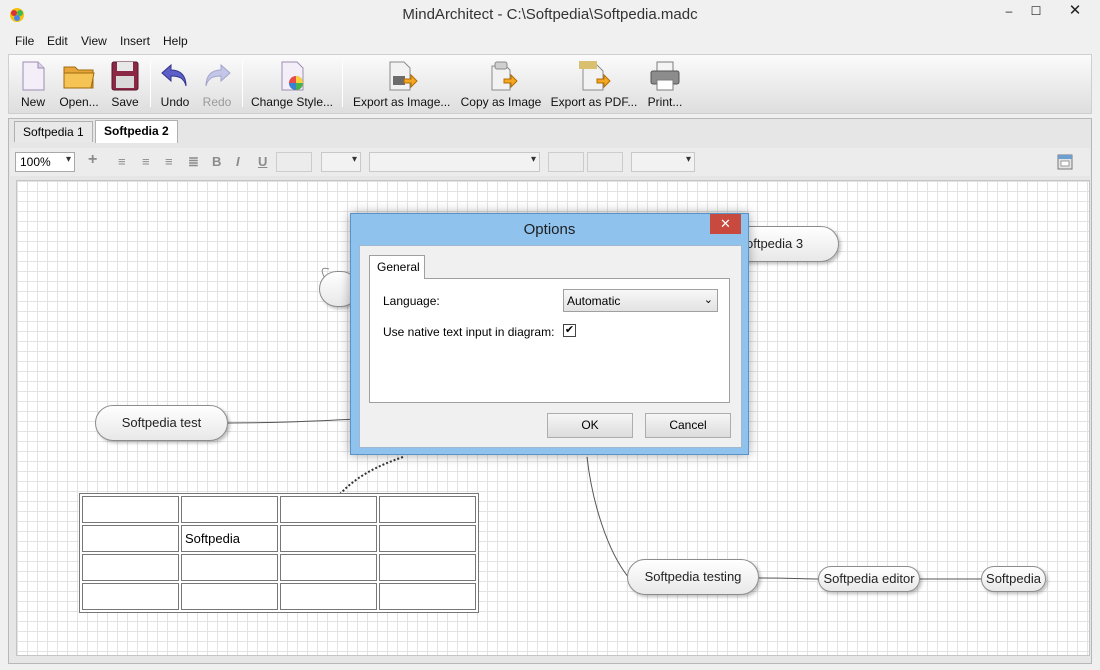 The height and width of the screenshot is (670, 1100). I want to click on tab-general: General, so click(397, 267).